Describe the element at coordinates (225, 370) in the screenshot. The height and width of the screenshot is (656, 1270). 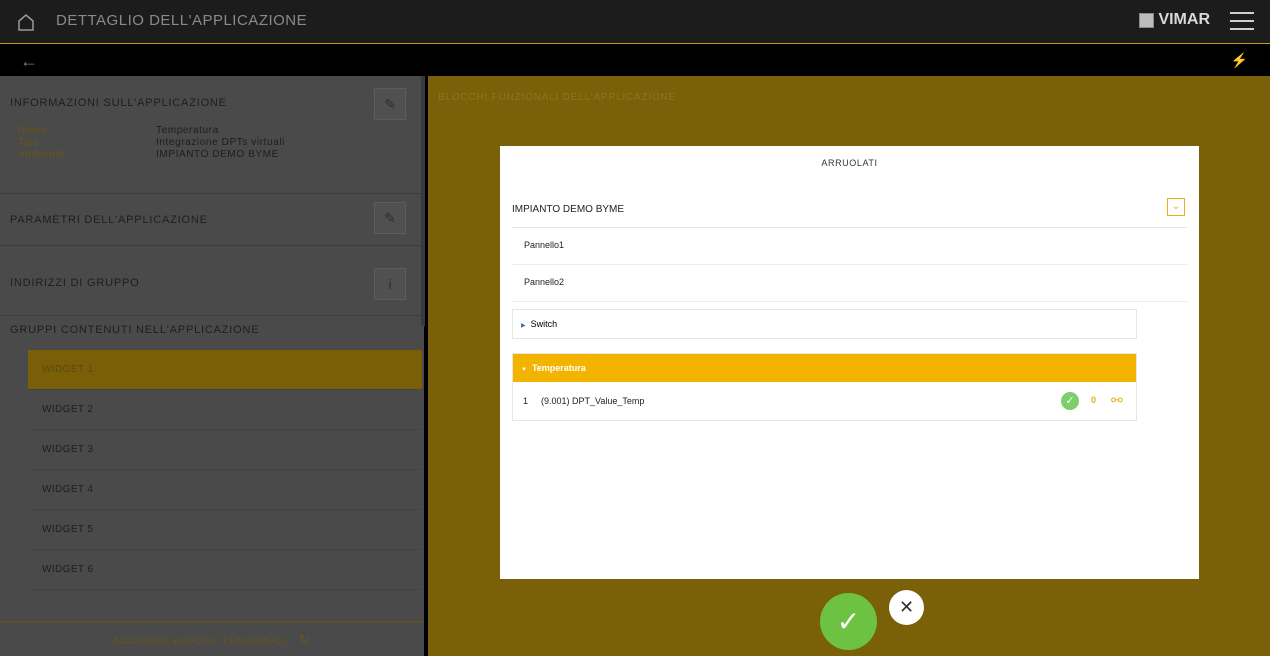
I see `widget-item-1: WIDGET 1` at that location.